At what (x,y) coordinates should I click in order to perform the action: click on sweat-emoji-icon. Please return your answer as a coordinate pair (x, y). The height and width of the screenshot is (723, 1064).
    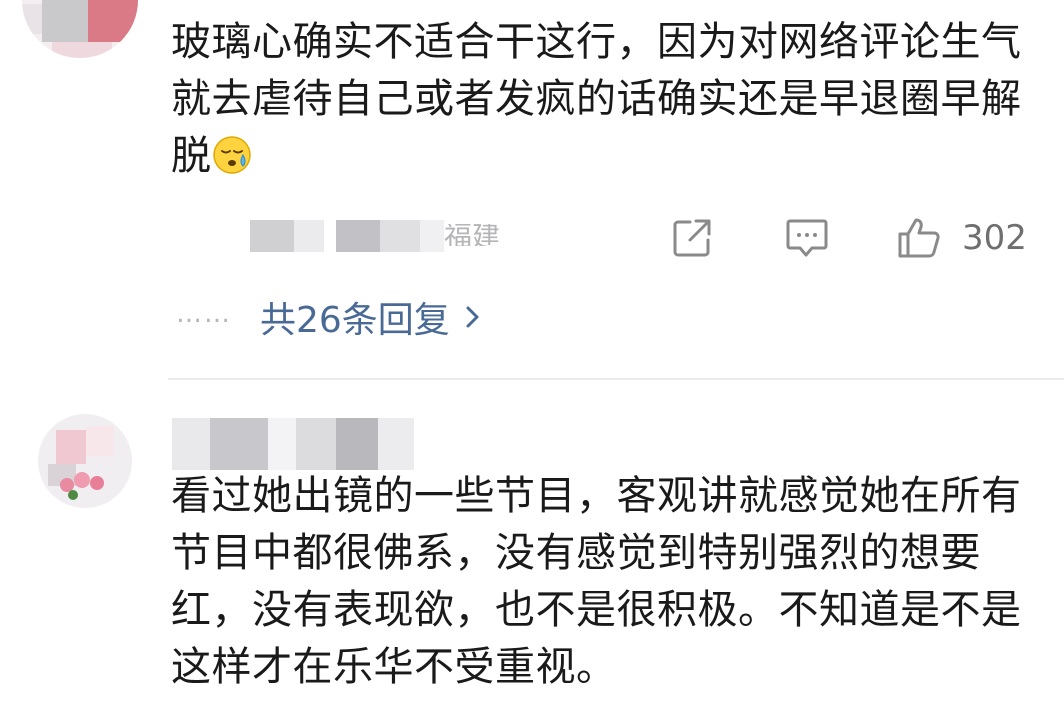
    Looking at the image, I should click on (232, 154).